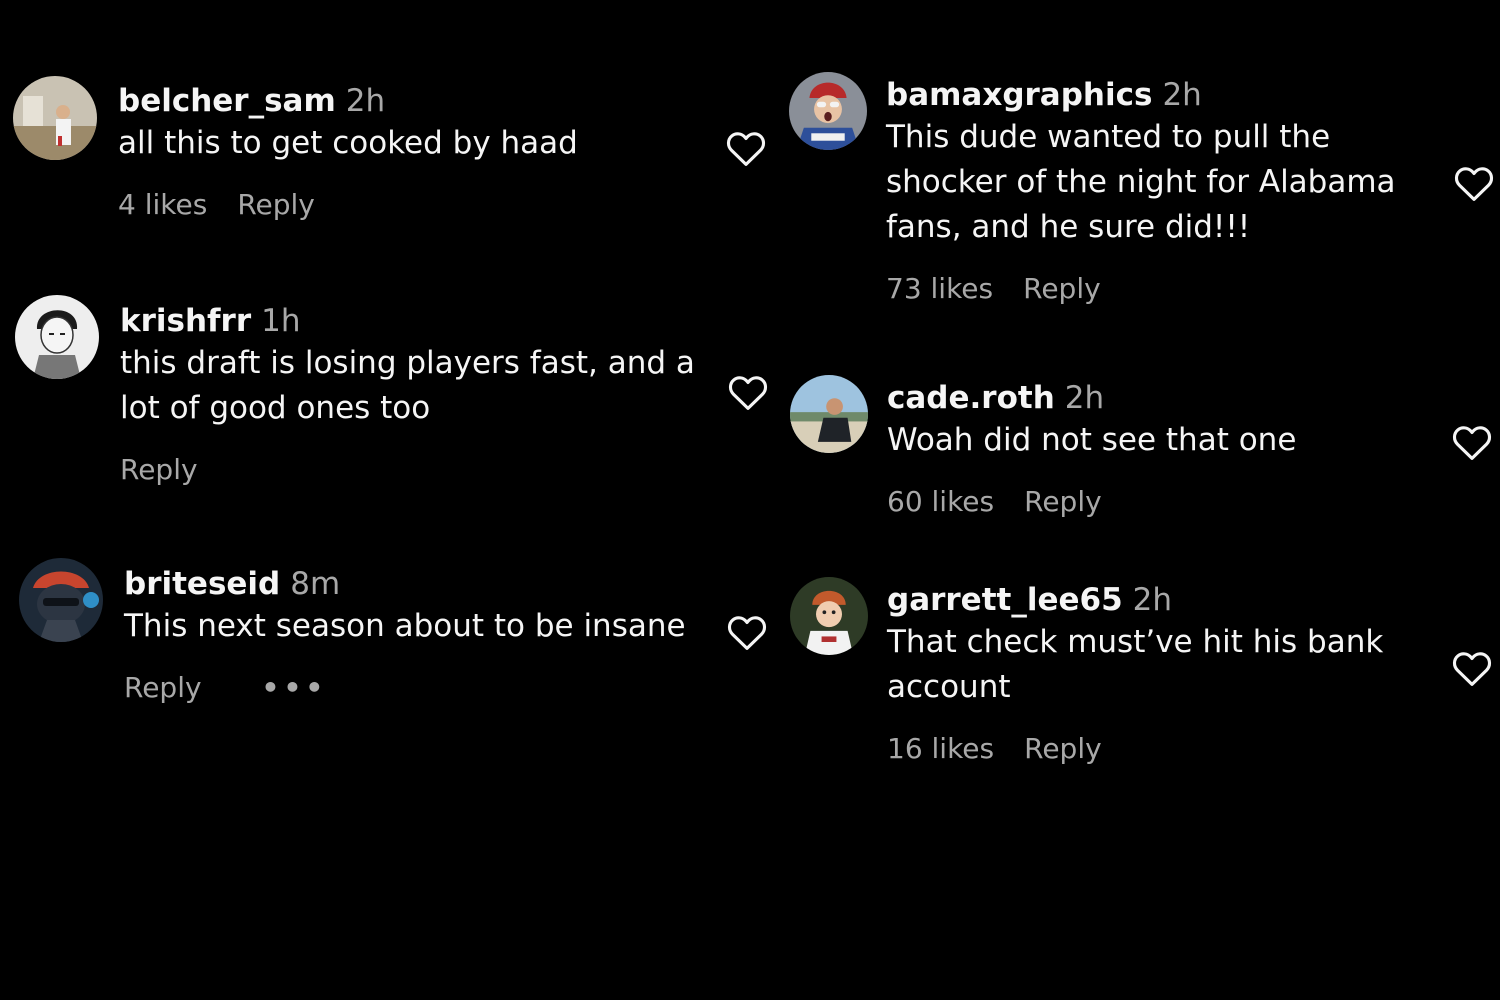  What do you see at coordinates (940, 748) in the screenshot?
I see `likes-count: 16 likes` at bounding box center [940, 748].